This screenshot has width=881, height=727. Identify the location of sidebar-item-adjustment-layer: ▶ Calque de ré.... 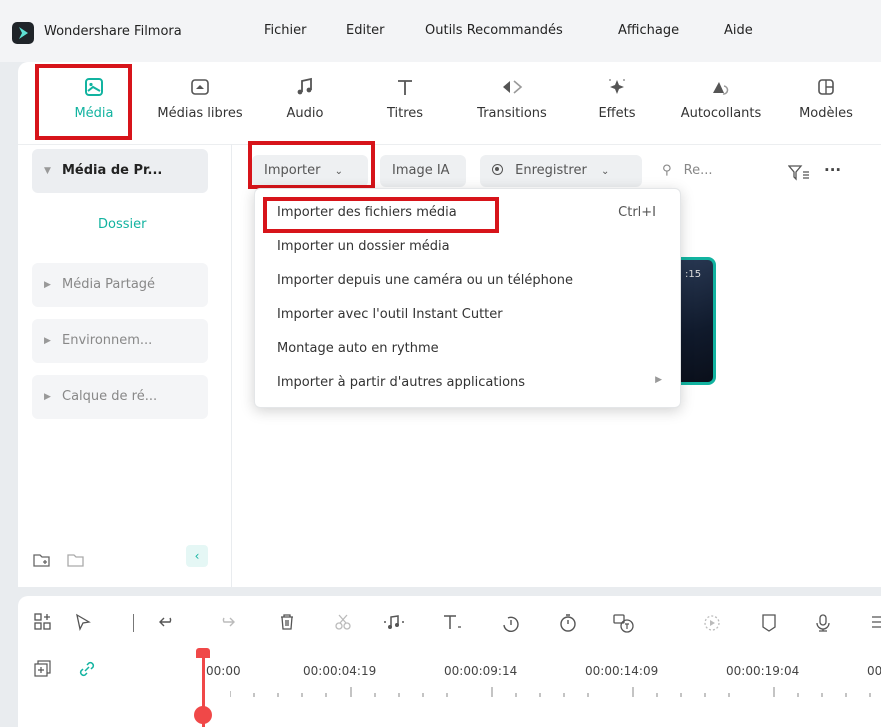
(120, 397).